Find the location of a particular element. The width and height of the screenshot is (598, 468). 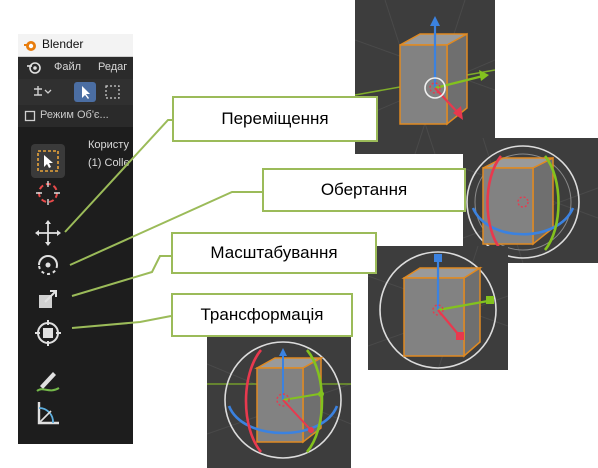

callout-move: Переміщення is located at coordinates (275, 119).